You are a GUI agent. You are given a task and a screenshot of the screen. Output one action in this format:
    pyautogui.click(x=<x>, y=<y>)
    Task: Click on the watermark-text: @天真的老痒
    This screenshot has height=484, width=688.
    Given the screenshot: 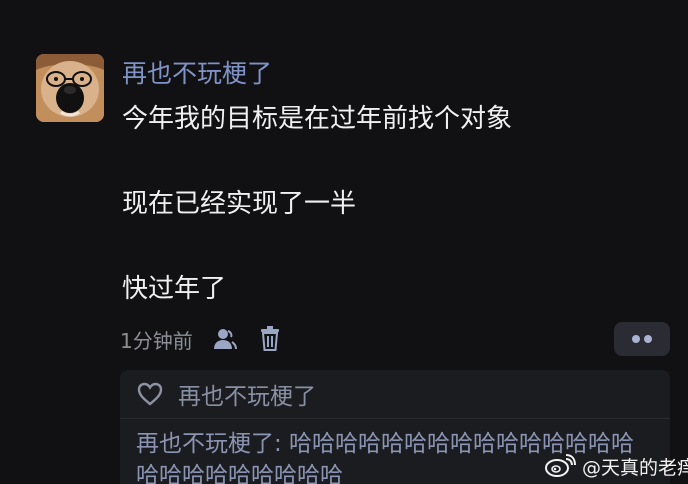 What is the action you would take?
    pyautogui.click(x=635, y=467)
    